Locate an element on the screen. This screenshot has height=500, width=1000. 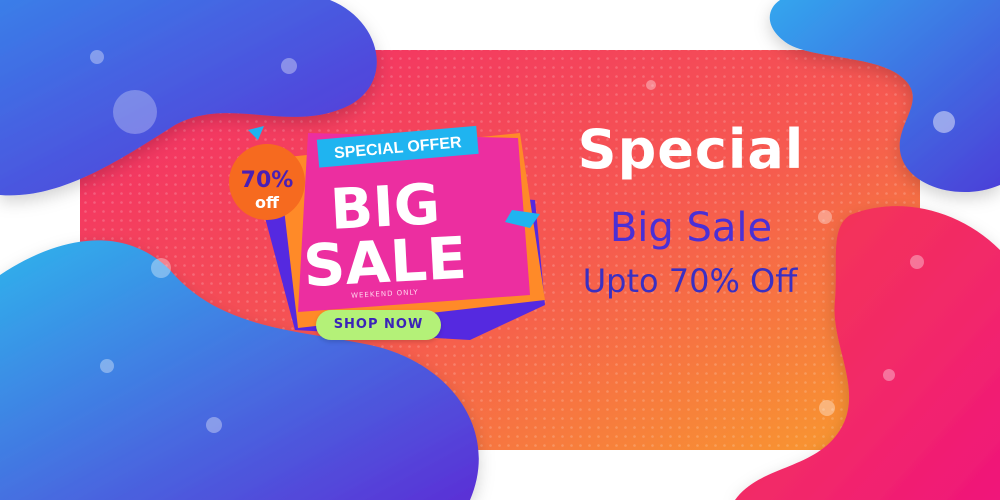
shop-now-button: SHOP NOW is located at coordinates (378, 325).